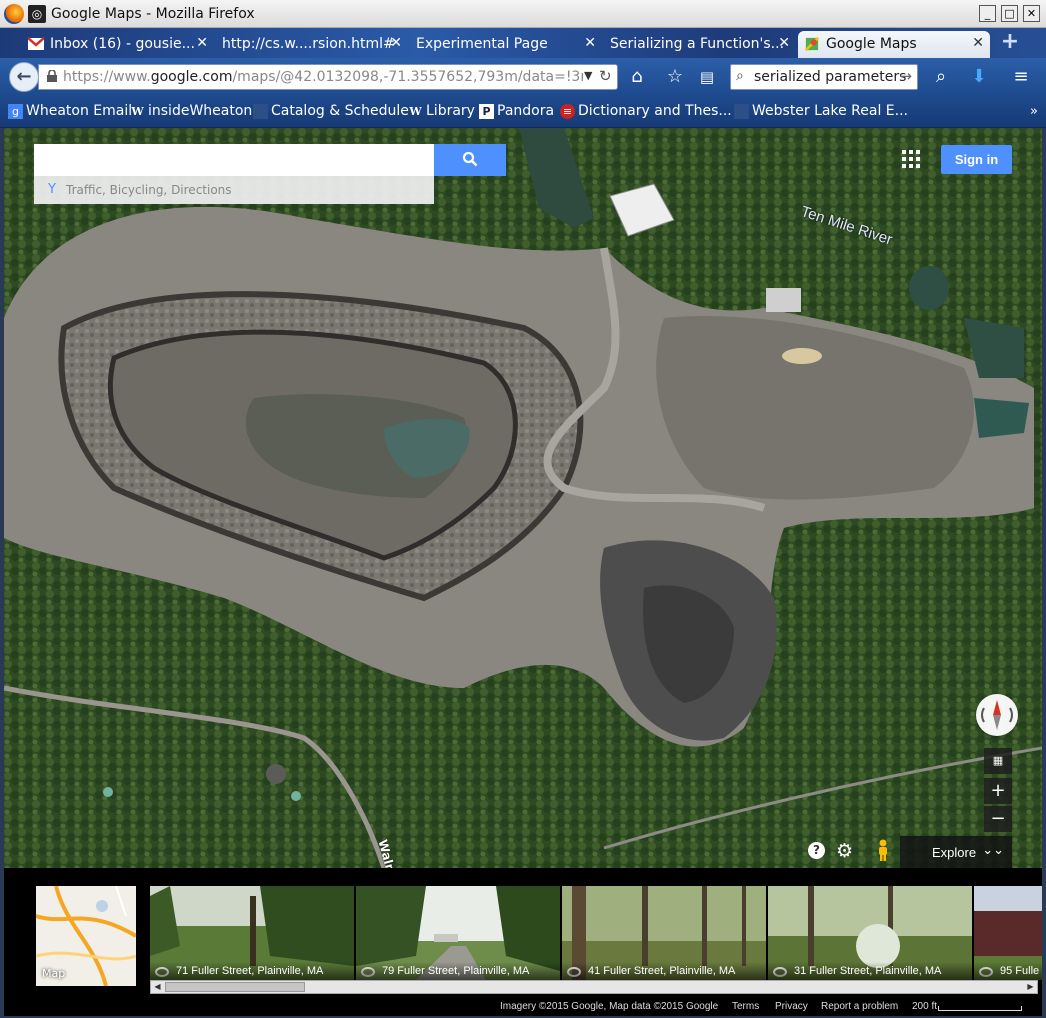  What do you see at coordinates (664, 971) in the screenshot?
I see `photo-caption: 41 Fuller Street, Plainville, MA` at bounding box center [664, 971].